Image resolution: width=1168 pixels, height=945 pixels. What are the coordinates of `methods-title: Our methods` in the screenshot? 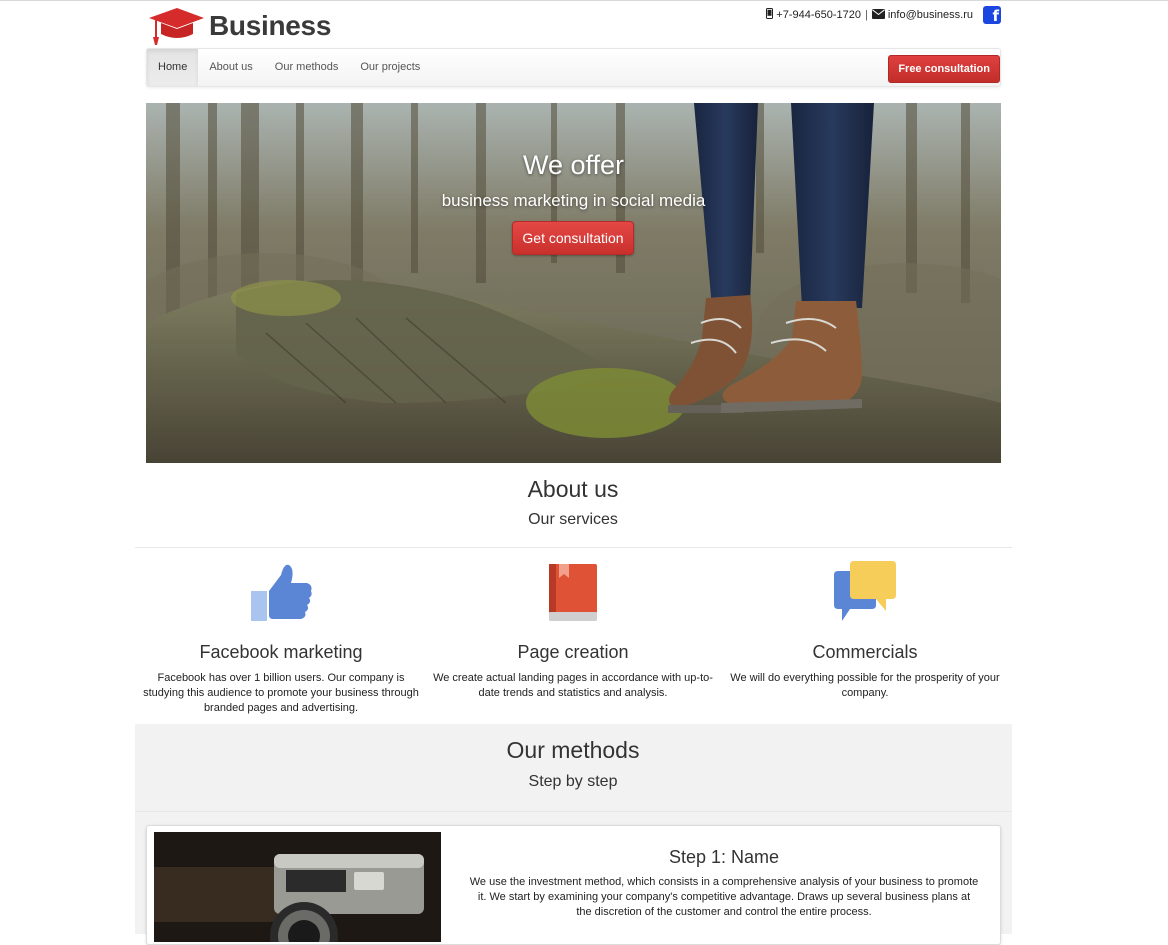 It's located at (573, 750).